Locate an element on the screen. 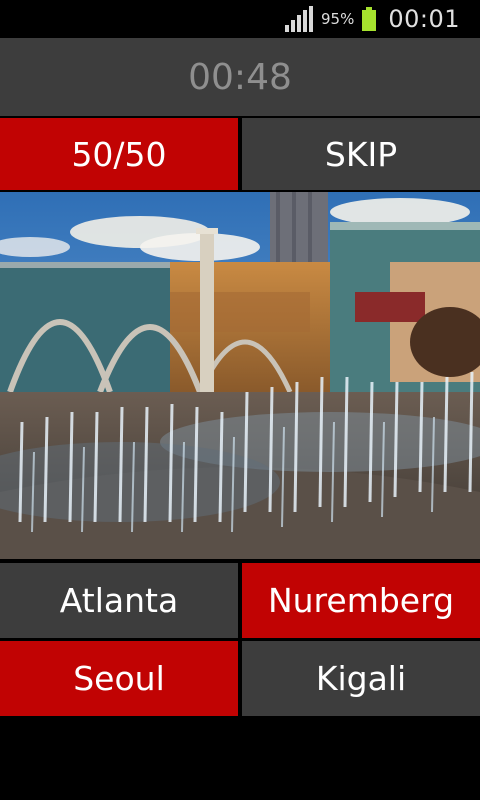  status-indicators: 95% 00:01 is located at coordinates (372, 19).